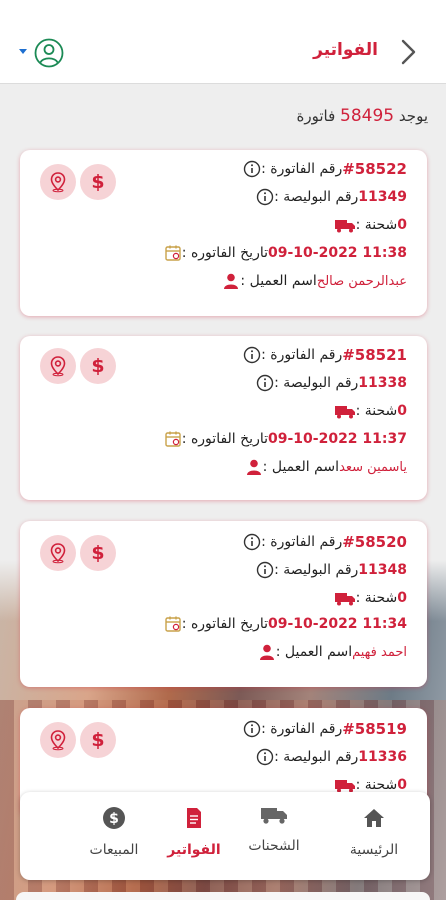  I want to click on client-name: ياسمين سعد, so click(373, 467).